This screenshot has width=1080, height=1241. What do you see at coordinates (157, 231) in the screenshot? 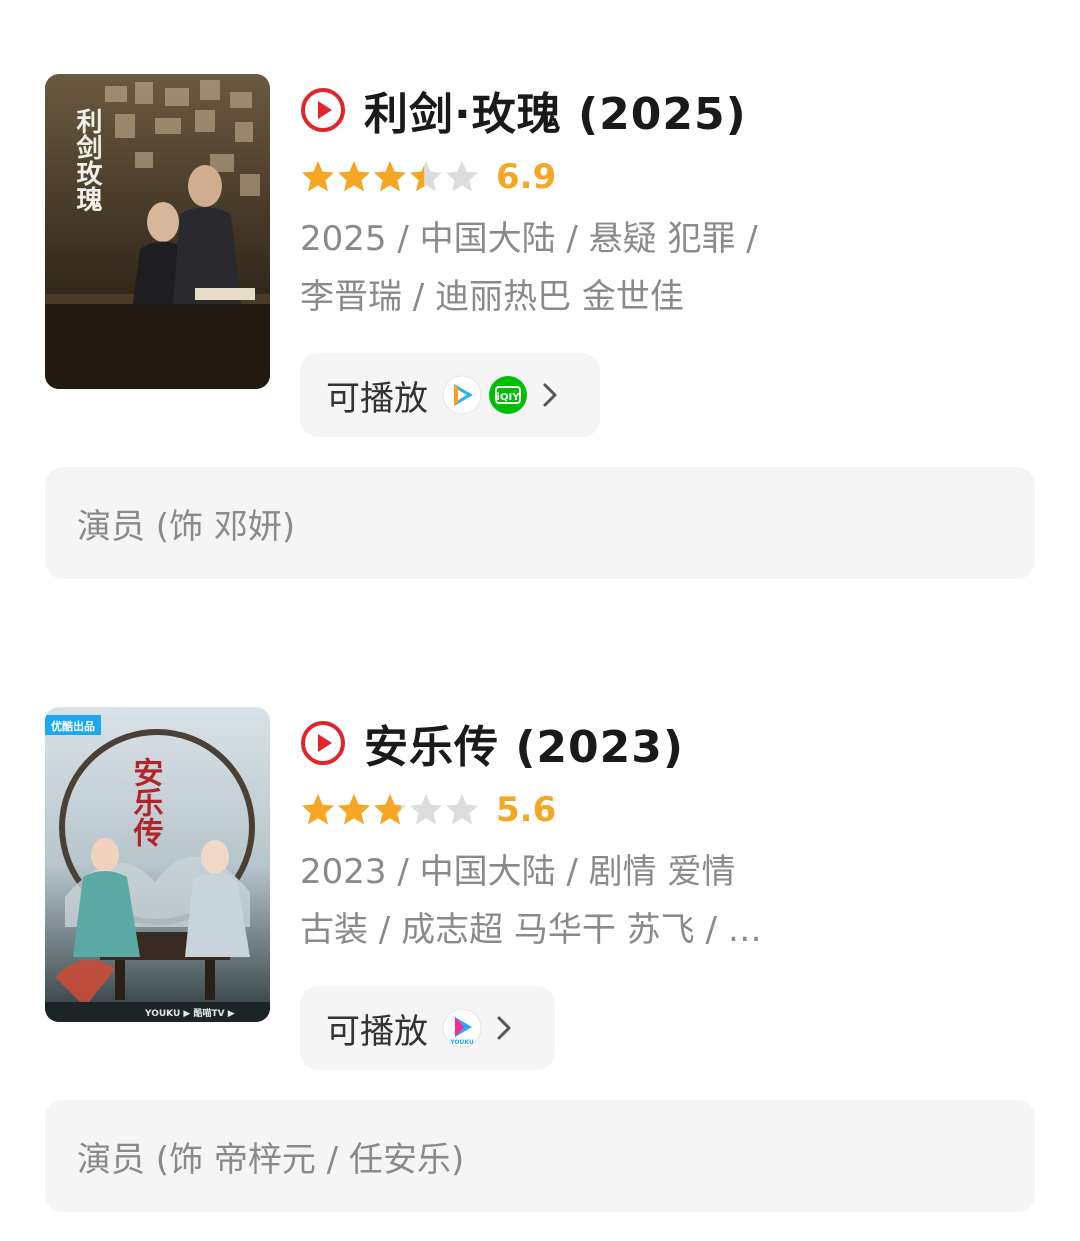
I see `poster-image: 利剑玫瑰` at bounding box center [157, 231].